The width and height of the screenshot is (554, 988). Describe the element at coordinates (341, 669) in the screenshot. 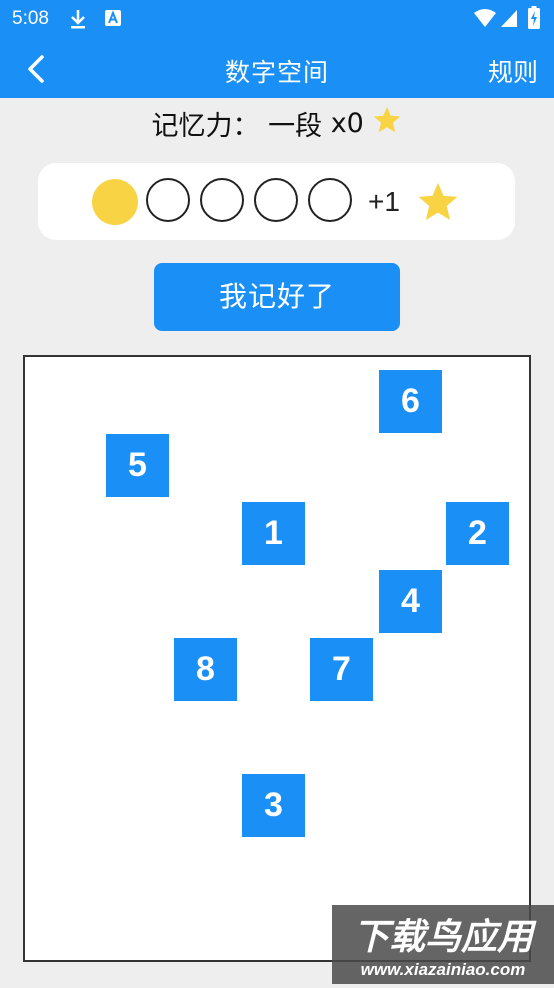

I see `number-tile: 7` at that location.